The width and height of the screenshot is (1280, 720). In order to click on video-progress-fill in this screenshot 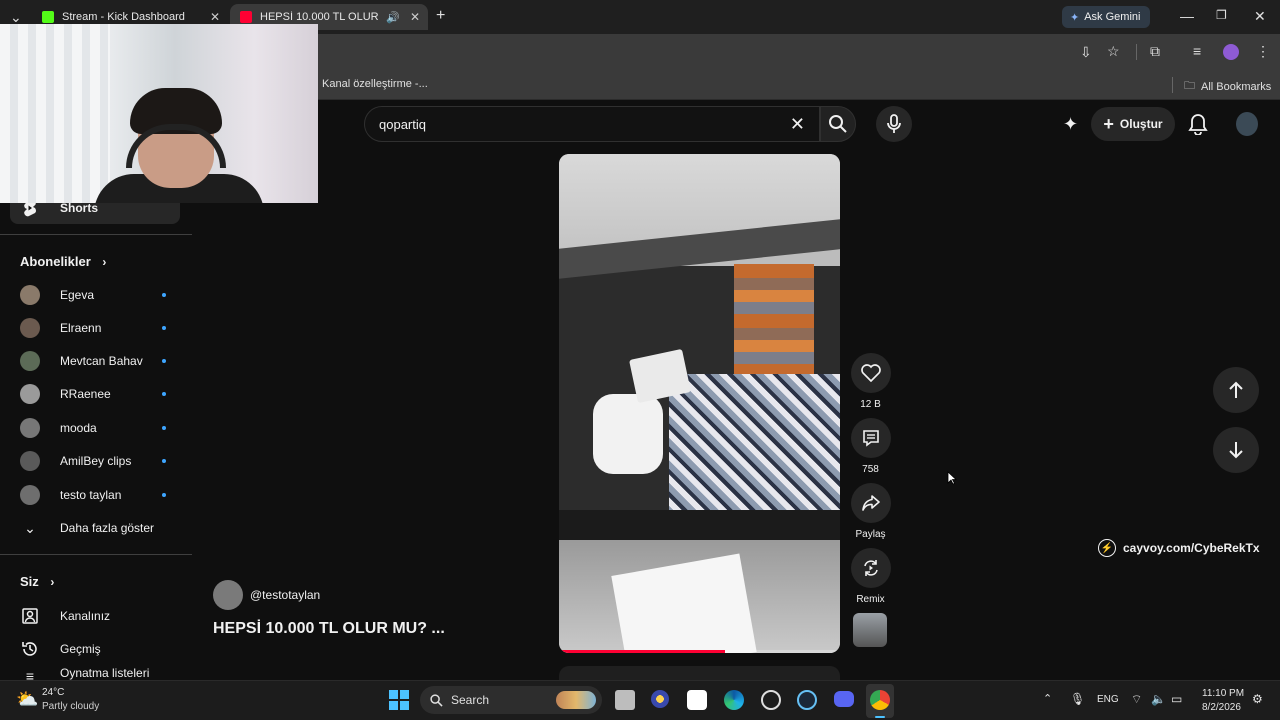, I will do `click(642, 651)`.